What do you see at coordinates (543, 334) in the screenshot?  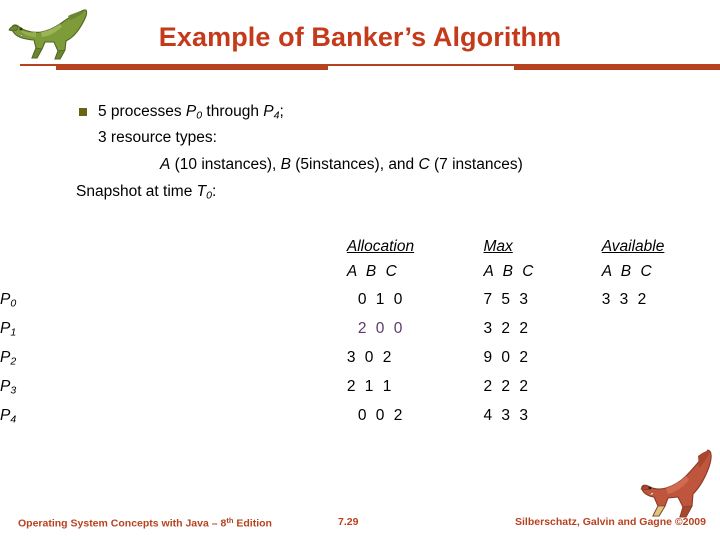 I see `max-cell: 3 2 2` at bounding box center [543, 334].